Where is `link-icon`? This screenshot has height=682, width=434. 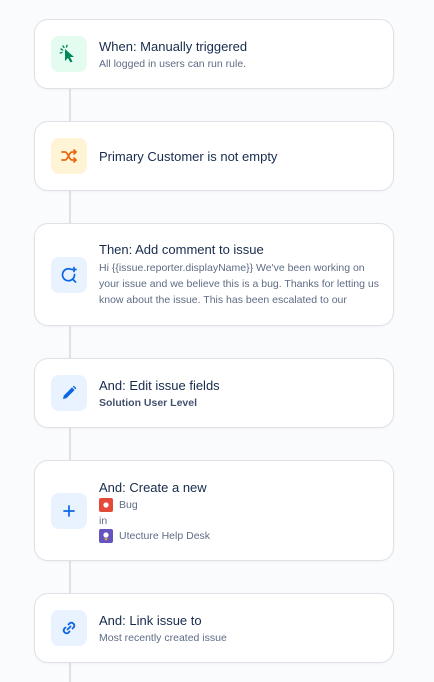 link-icon is located at coordinates (69, 628).